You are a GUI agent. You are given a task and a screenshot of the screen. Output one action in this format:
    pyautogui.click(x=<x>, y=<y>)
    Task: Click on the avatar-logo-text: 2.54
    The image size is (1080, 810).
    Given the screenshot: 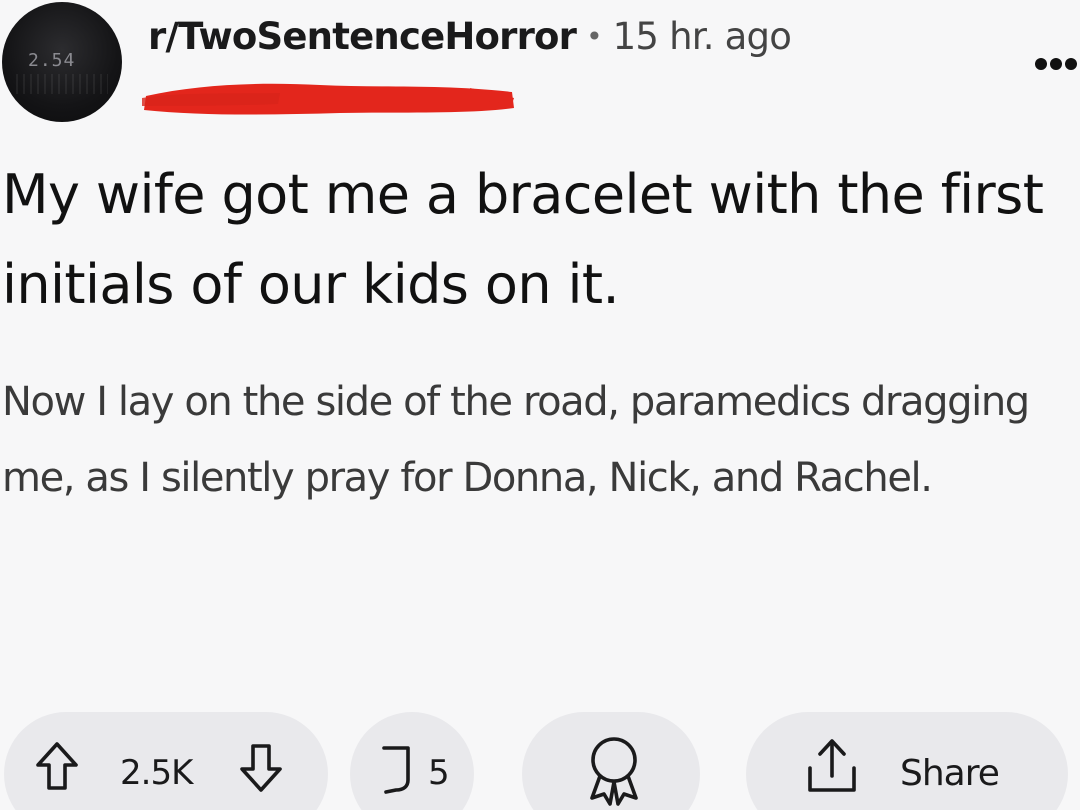 What is the action you would take?
    pyautogui.click(x=52, y=60)
    